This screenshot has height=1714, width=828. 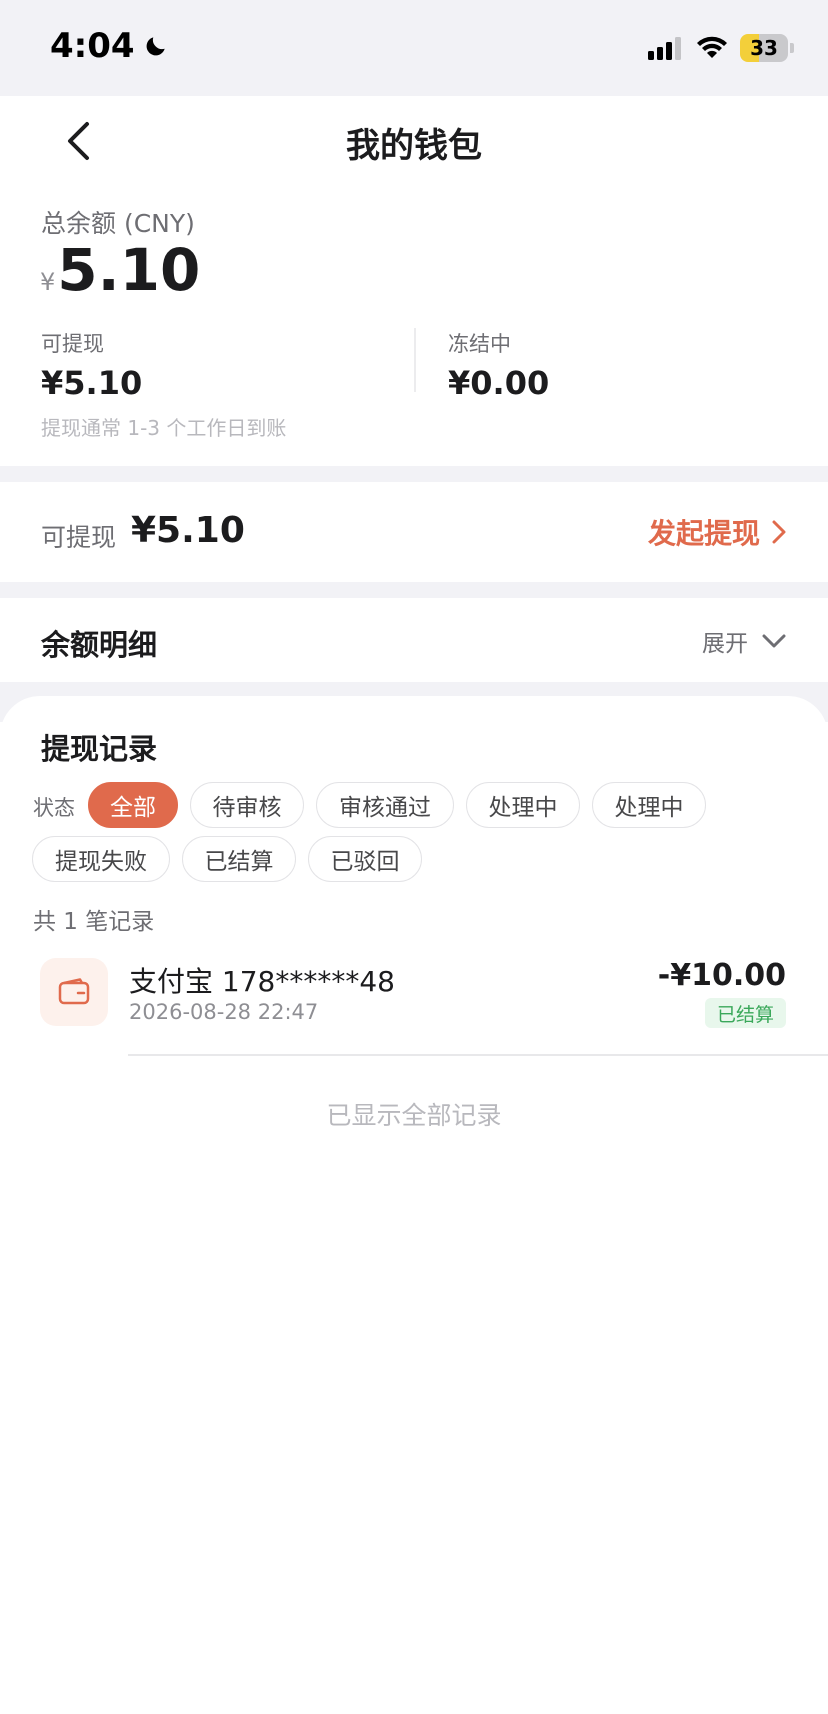 I want to click on wifi-icon, so click(x=712, y=47).